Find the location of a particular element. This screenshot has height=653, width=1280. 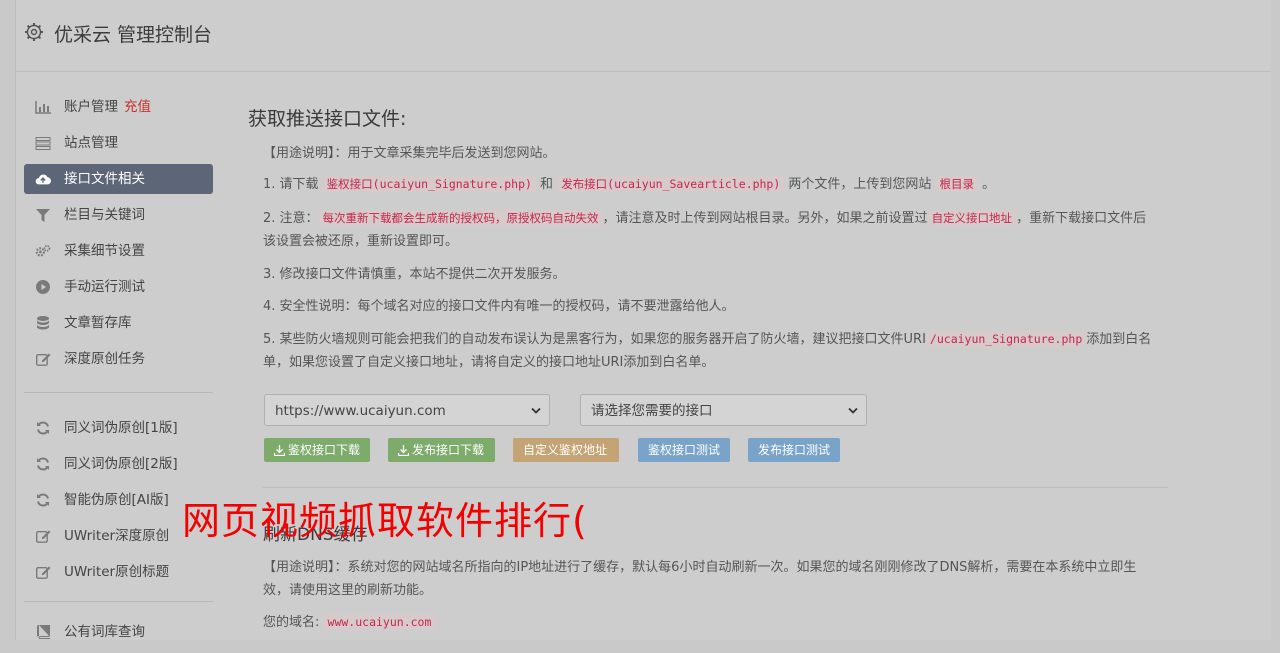

code-signature-uri: /ucaiyun_Signature.php is located at coordinates (1006, 339).